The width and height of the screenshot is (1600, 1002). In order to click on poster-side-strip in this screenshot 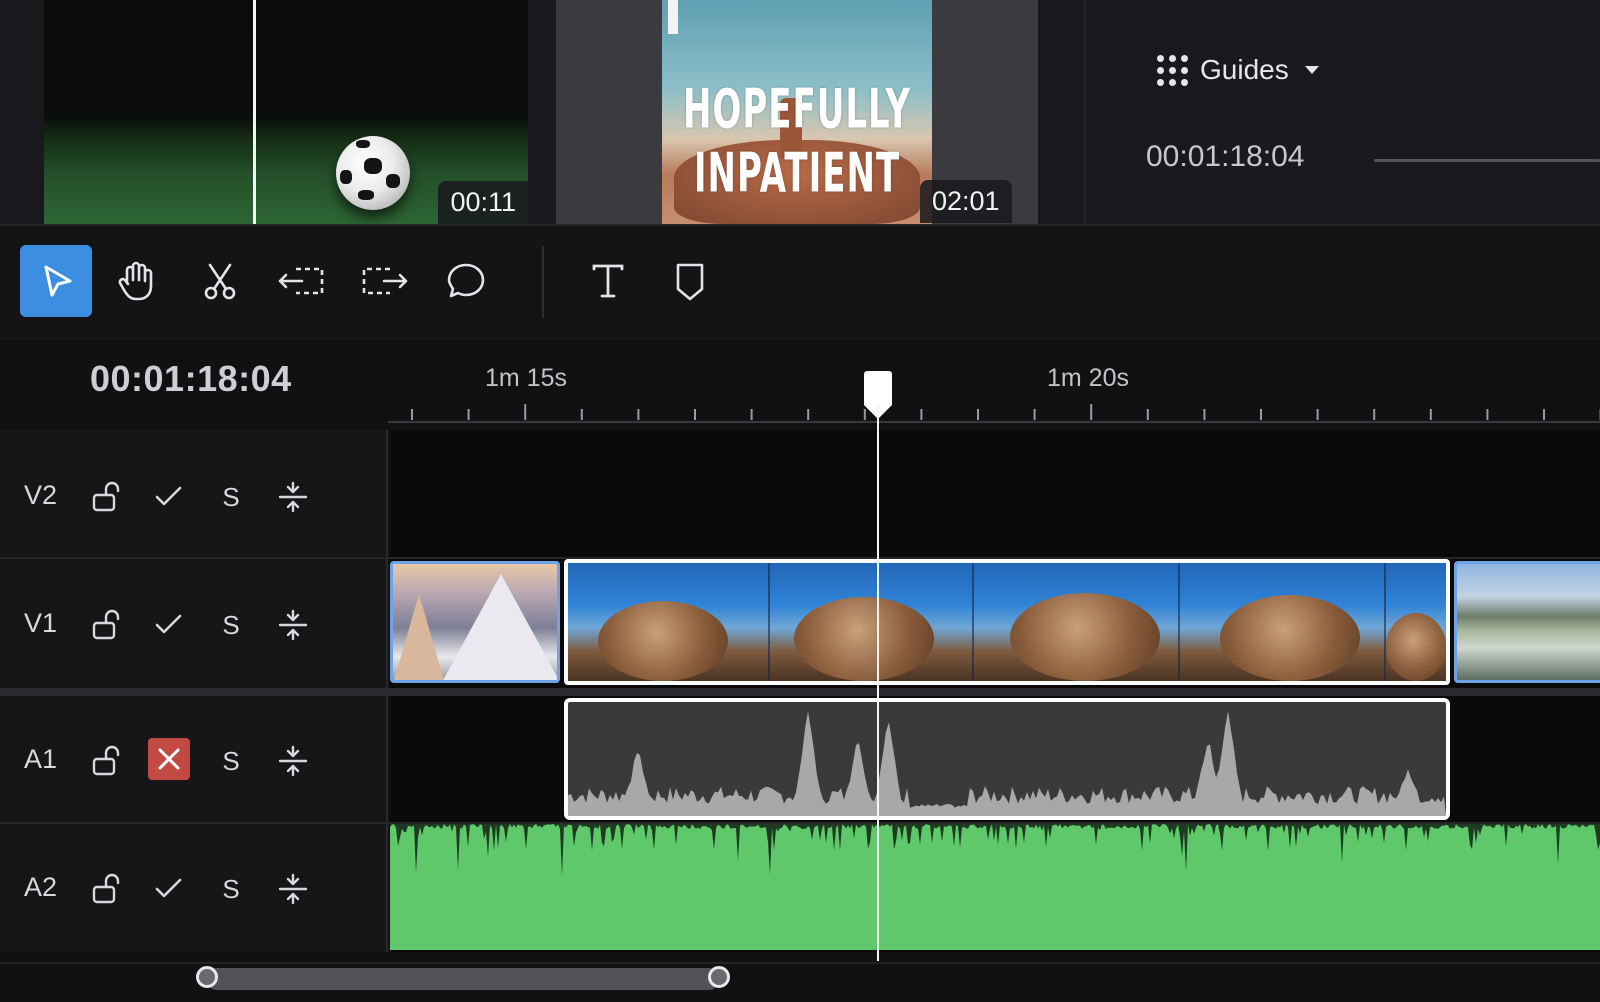, I will do `click(673, 17)`.